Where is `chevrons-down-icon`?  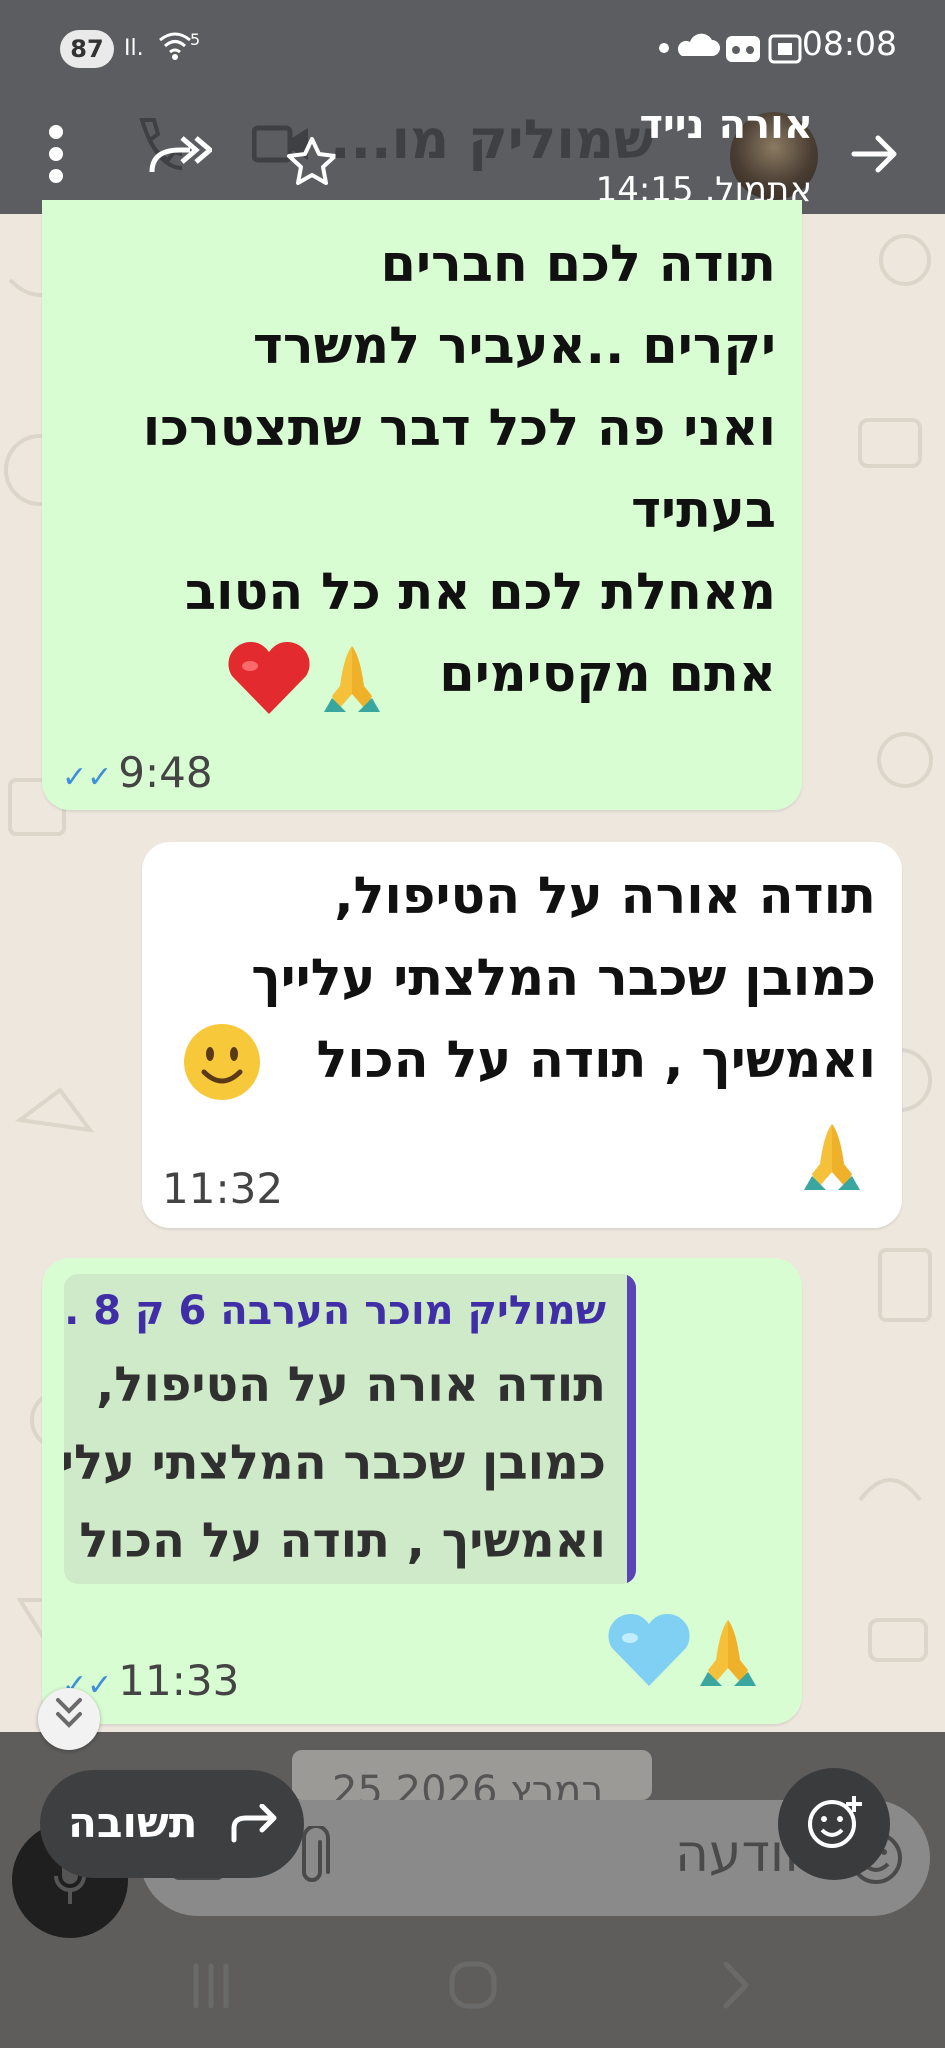
chevrons-down-icon is located at coordinates (69, 1718).